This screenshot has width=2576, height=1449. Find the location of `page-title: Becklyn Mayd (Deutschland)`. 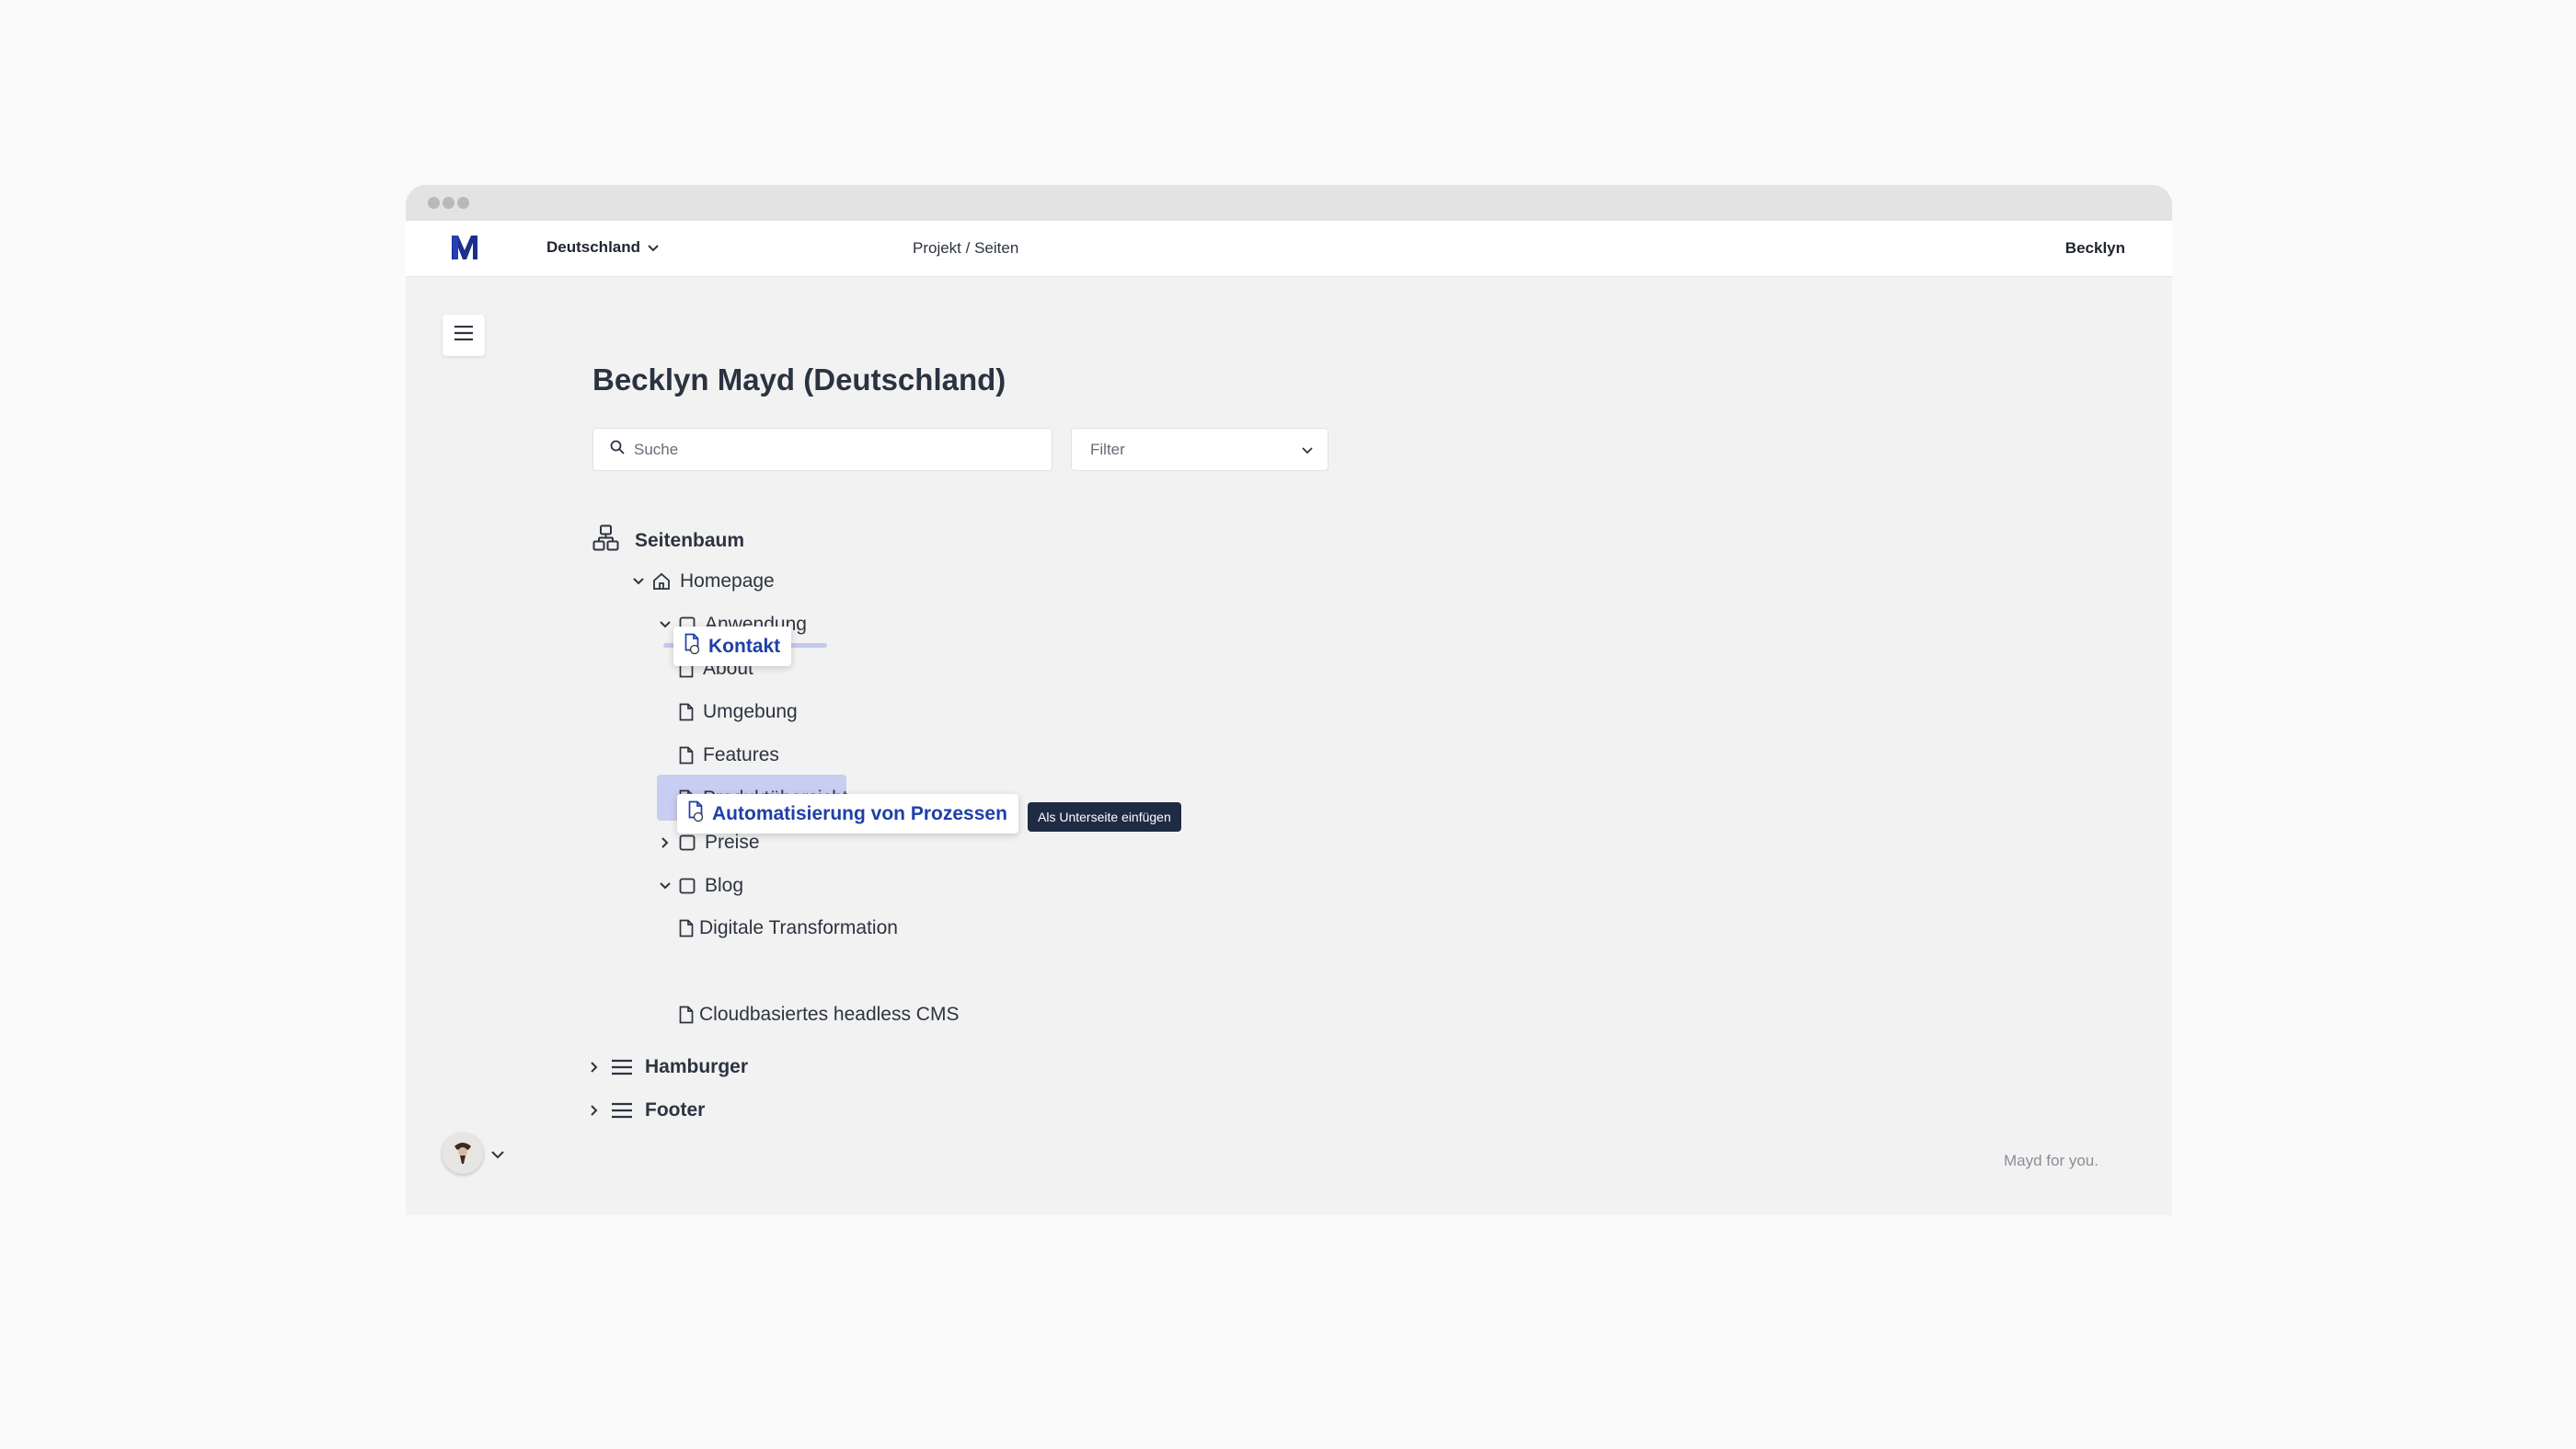

page-title: Becklyn Mayd (Deutschland) is located at coordinates (799, 379).